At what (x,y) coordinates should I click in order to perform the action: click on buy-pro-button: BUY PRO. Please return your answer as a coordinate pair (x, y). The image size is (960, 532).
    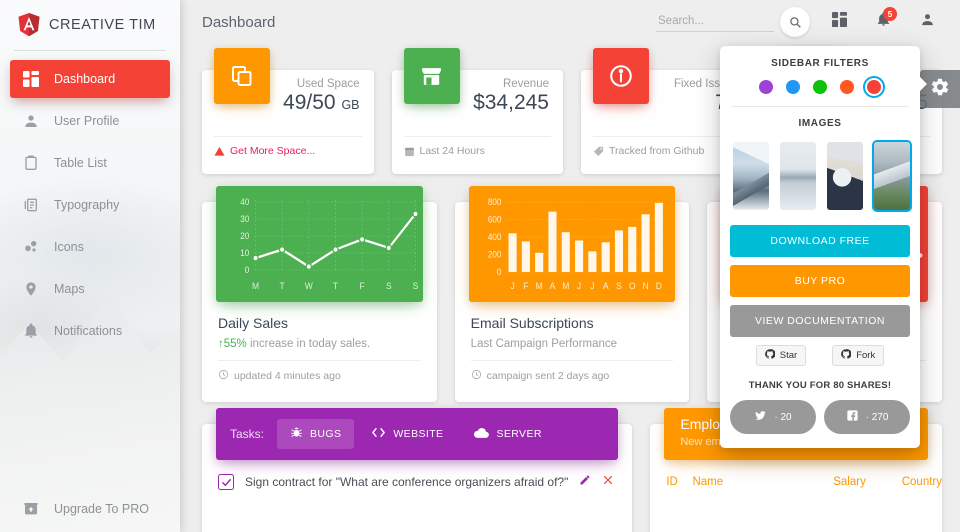
    Looking at the image, I should click on (820, 281).